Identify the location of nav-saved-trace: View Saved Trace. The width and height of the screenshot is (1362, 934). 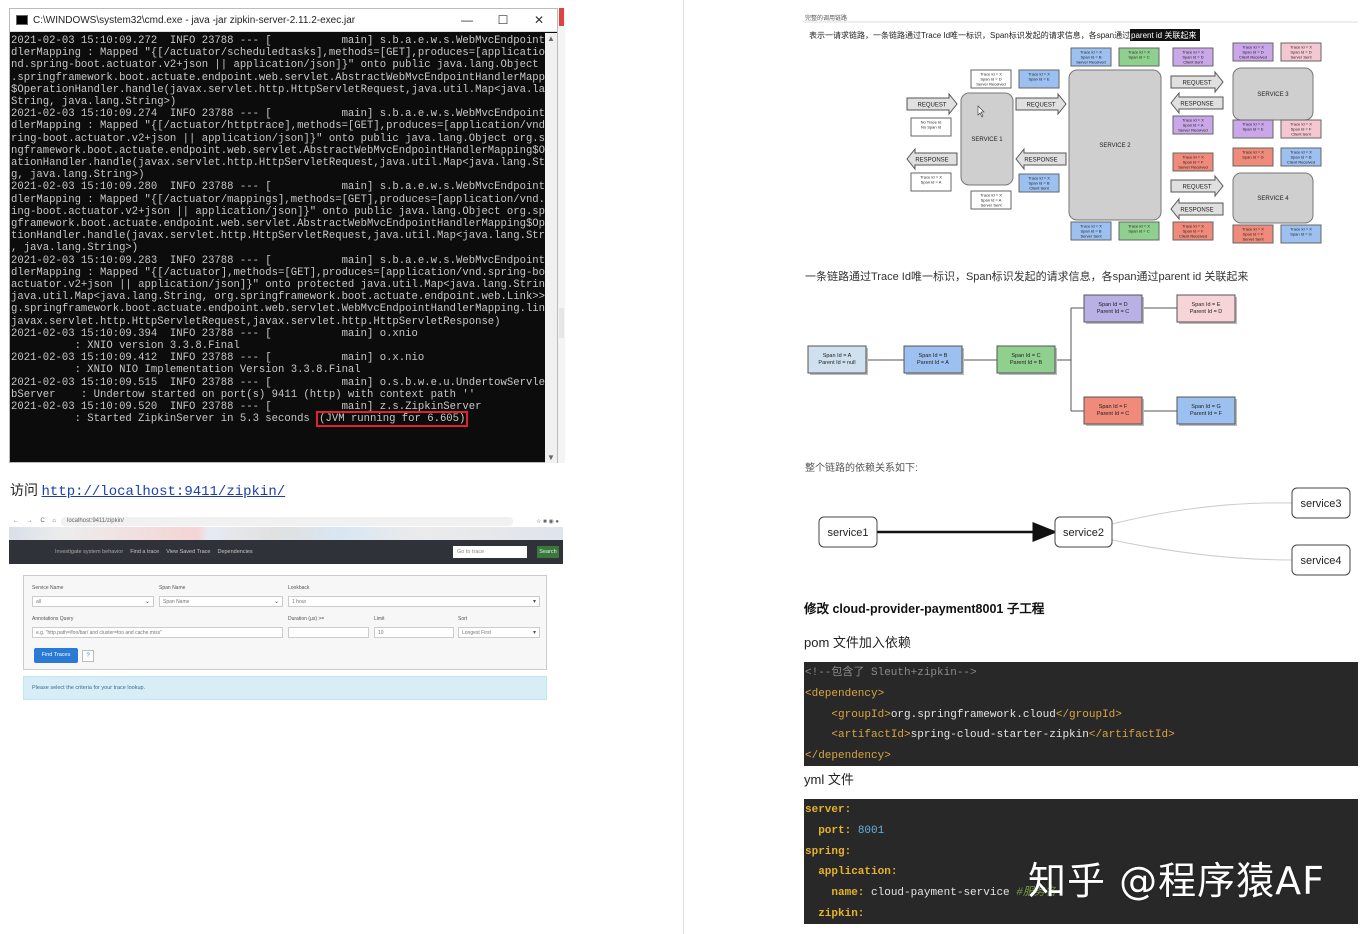
(188, 552).